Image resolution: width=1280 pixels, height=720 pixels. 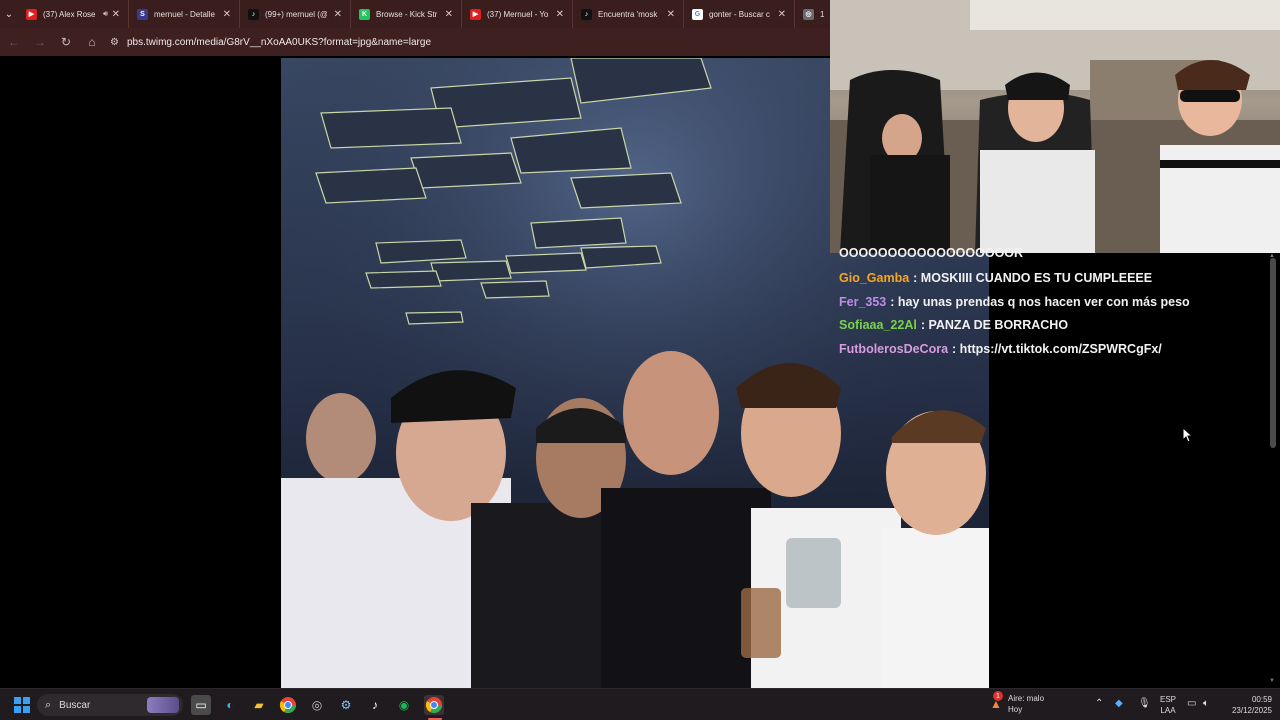 I want to click on weather-title: Aire: malo, so click(x=1026, y=698).